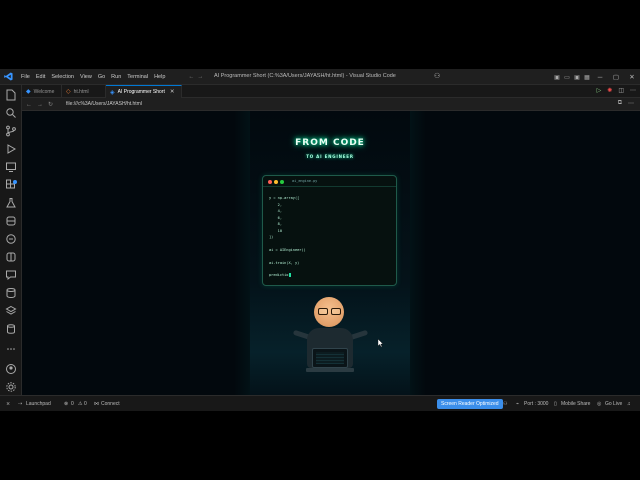 Image resolution: width=640 pixels, height=480 pixels. What do you see at coordinates (72, 404) in the screenshot?
I see `errors-count: 0` at bounding box center [72, 404].